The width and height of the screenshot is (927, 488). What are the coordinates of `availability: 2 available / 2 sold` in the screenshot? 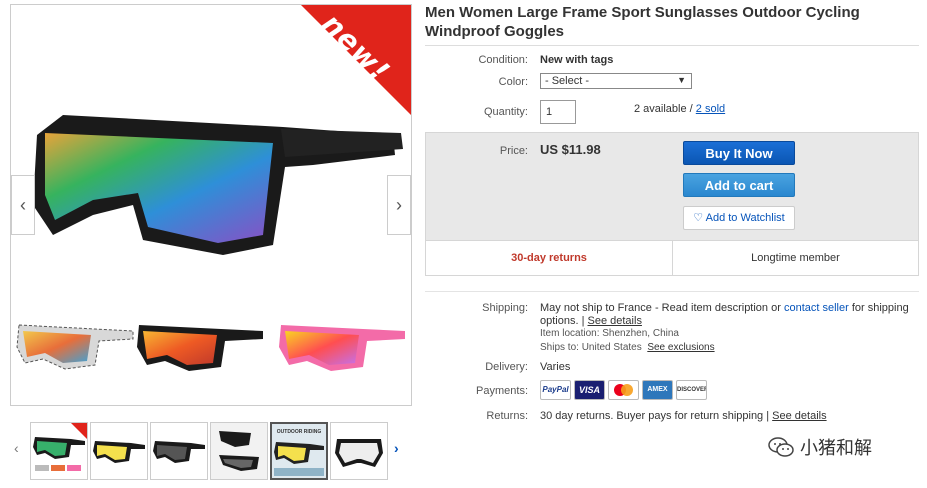 It's located at (680, 109).